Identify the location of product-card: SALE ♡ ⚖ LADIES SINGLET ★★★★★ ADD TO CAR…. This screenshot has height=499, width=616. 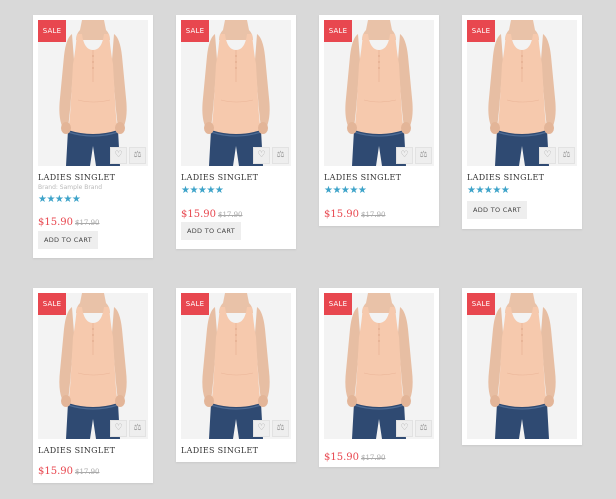
(522, 122).